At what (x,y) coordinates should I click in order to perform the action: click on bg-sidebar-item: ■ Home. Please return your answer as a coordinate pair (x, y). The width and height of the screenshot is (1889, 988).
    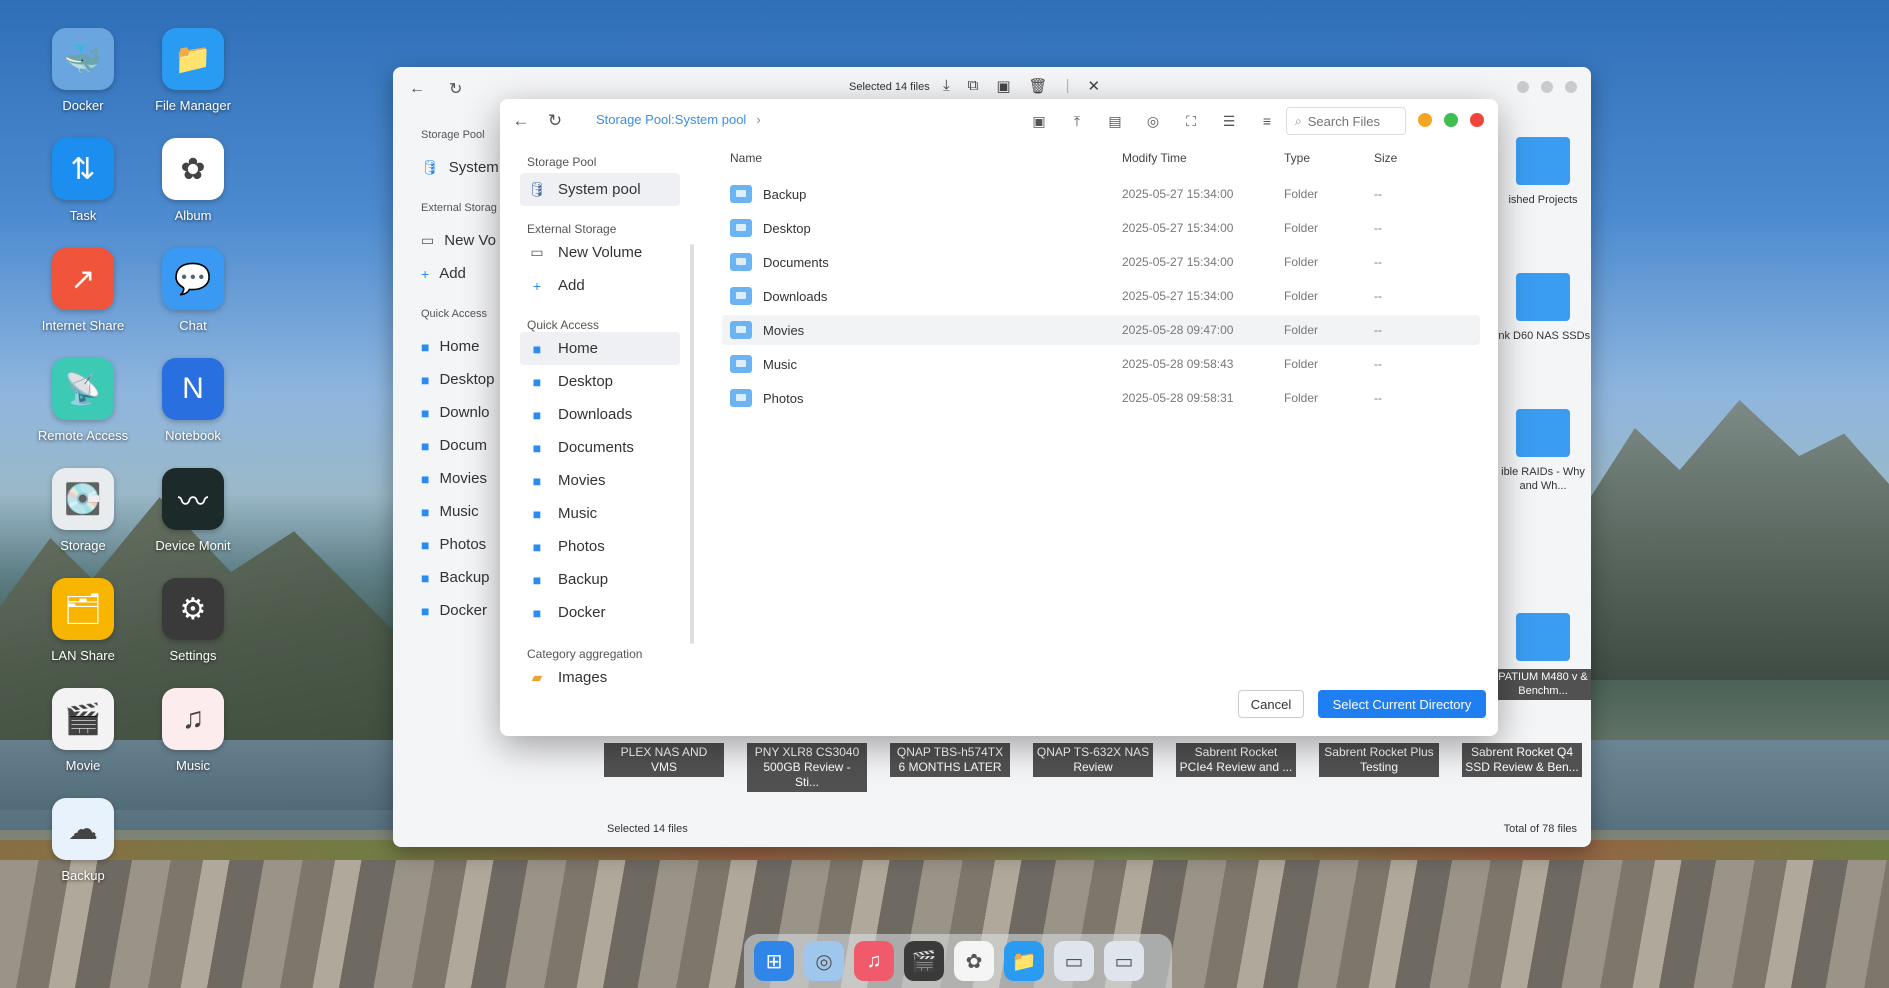
    Looking at the image, I should click on (462, 346).